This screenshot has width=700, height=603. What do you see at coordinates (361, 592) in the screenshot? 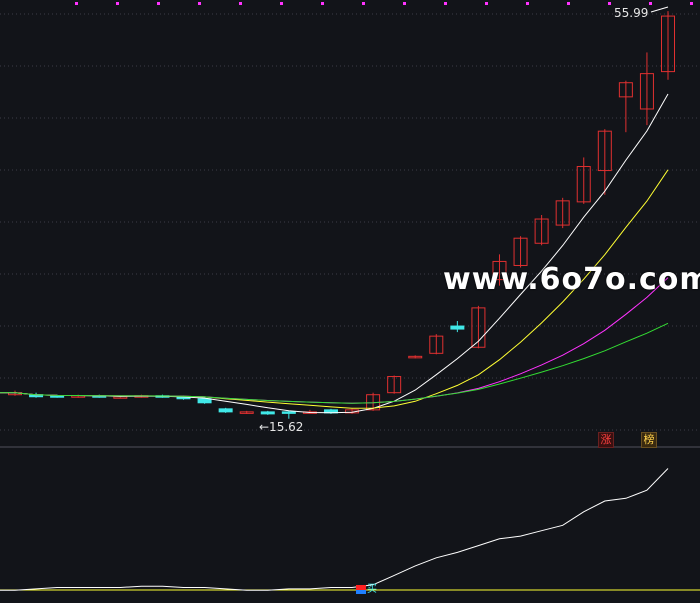
I see `buy-signal-blue` at bounding box center [361, 592].